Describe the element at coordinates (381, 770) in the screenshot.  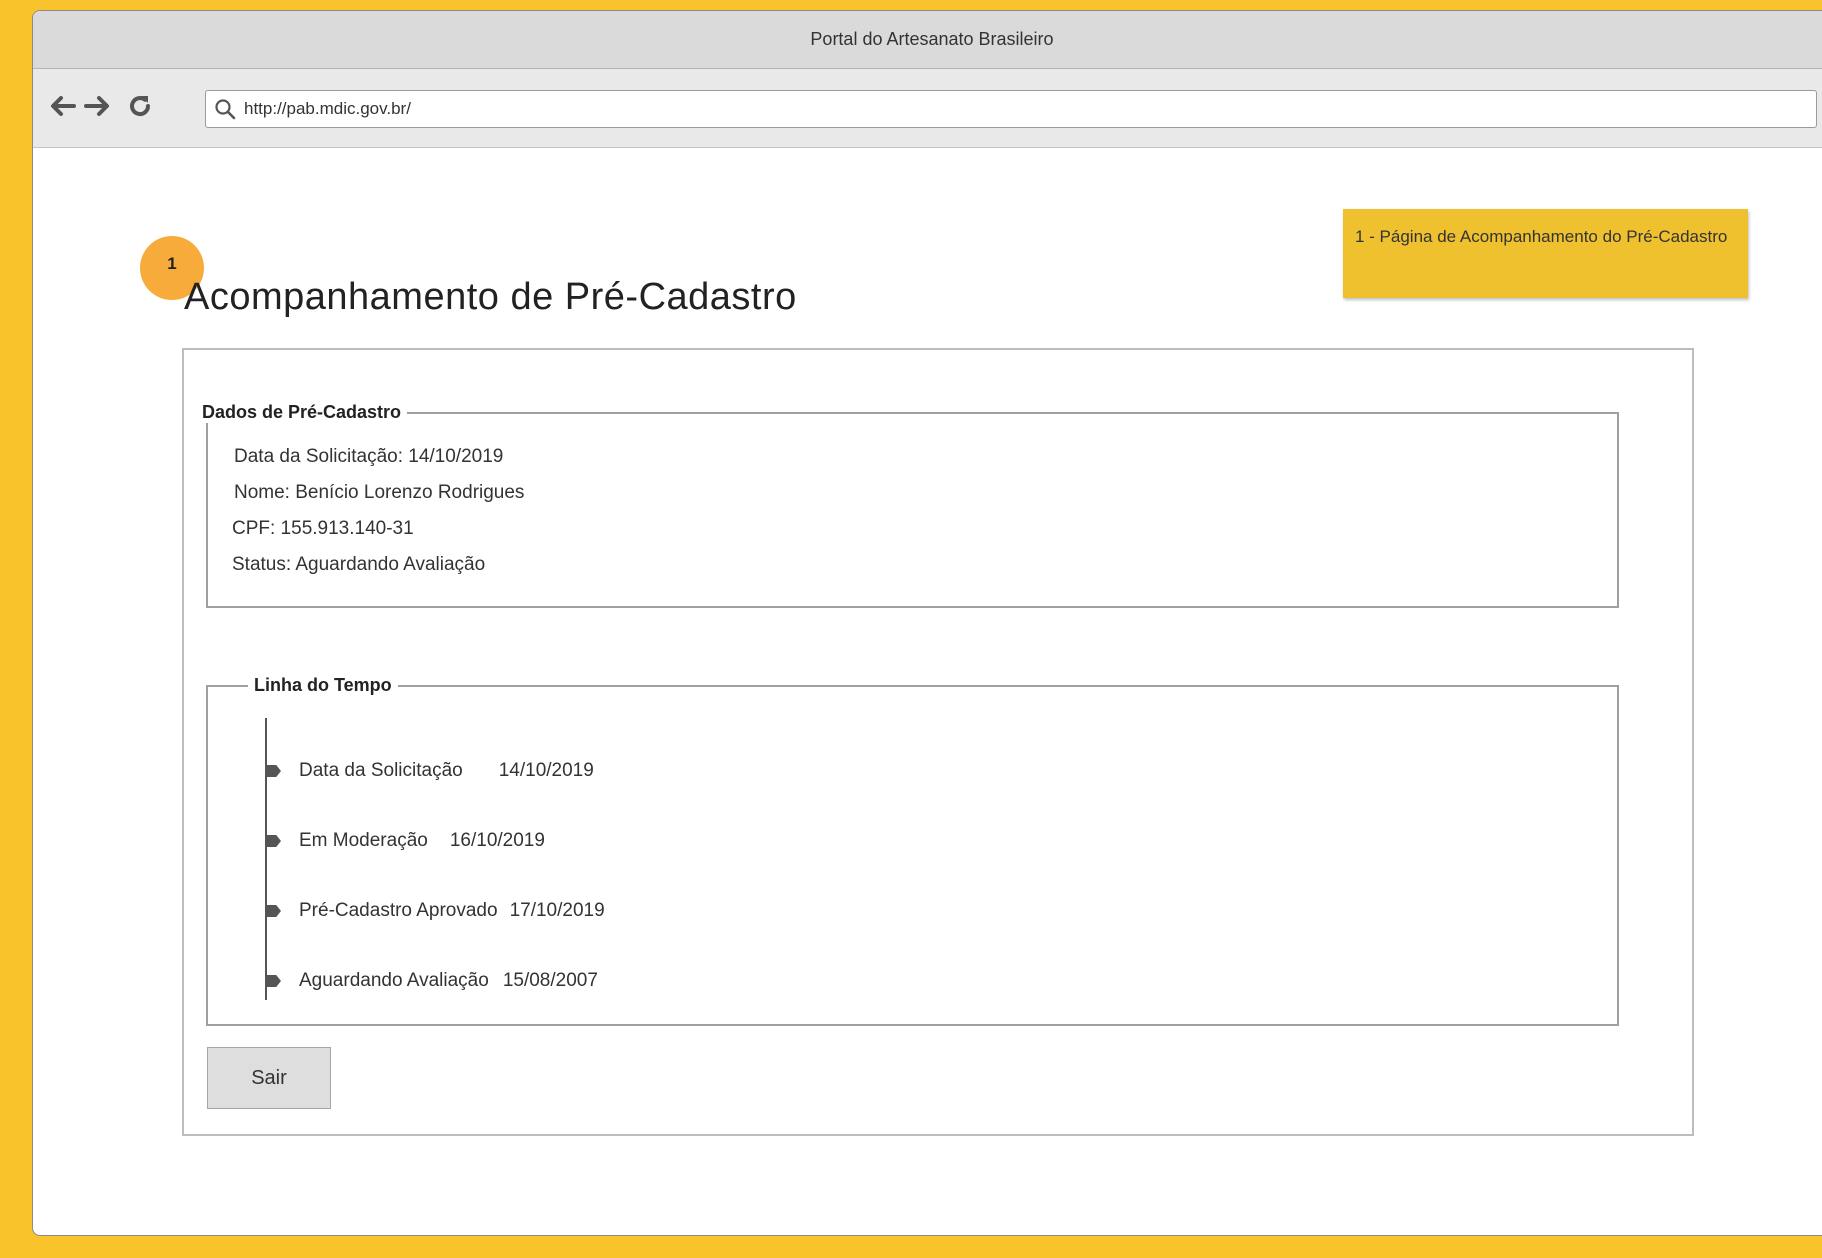
I see `timeline-item-label: Data da Solicitação` at that location.